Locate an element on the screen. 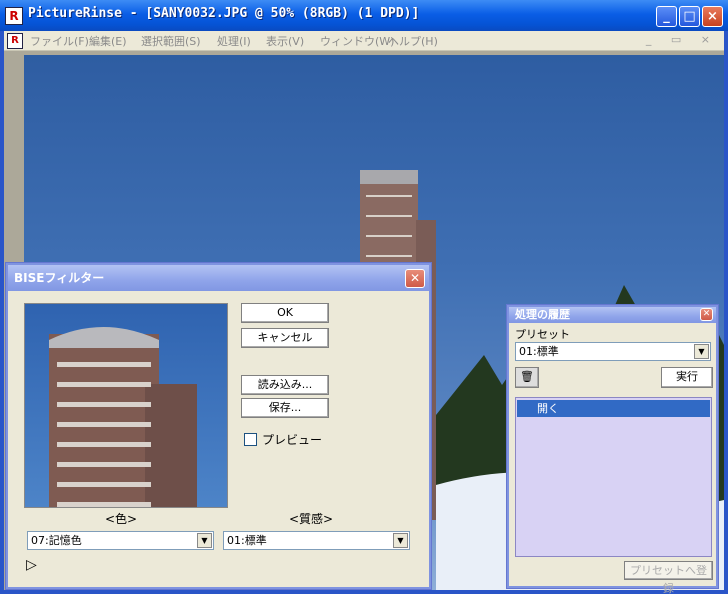 This screenshot has width=728, height=594. color-select-value: 07:記憶色 is located at coordinates (56, 540).